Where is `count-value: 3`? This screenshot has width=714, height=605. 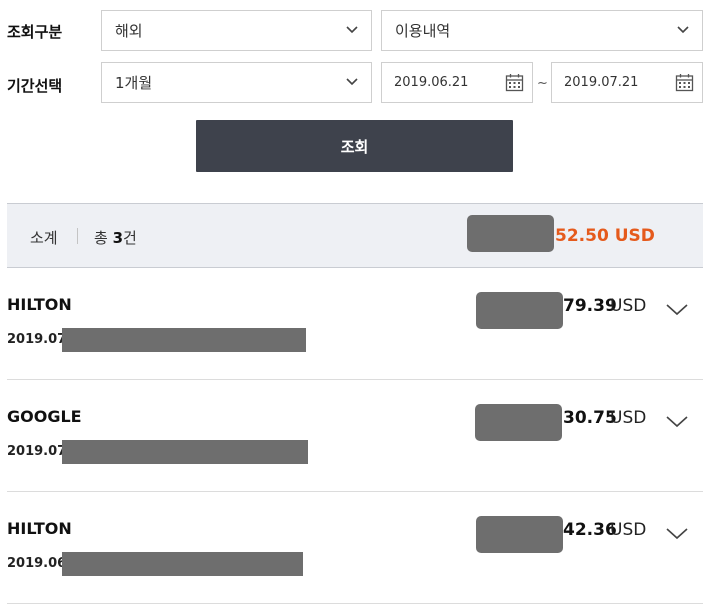
count-value: 3 is located at coordinates (118, 238).